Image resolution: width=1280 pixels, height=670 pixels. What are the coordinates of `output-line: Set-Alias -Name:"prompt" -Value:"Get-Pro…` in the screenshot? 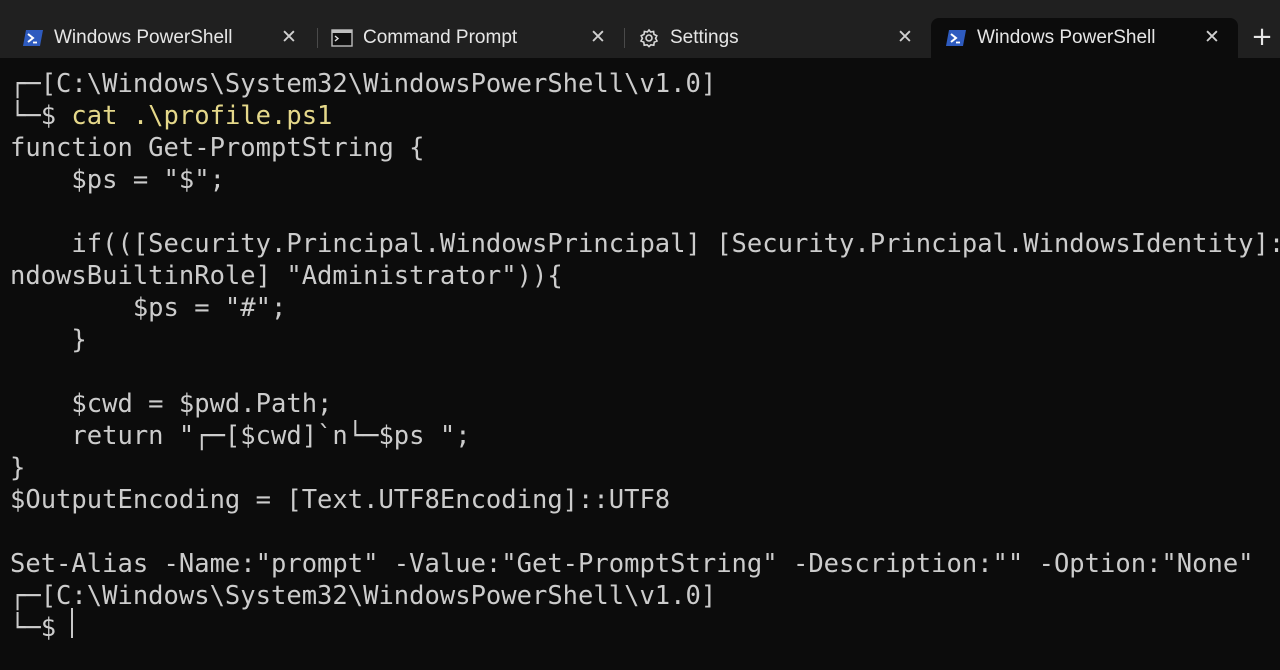 It's located at (632, 564).